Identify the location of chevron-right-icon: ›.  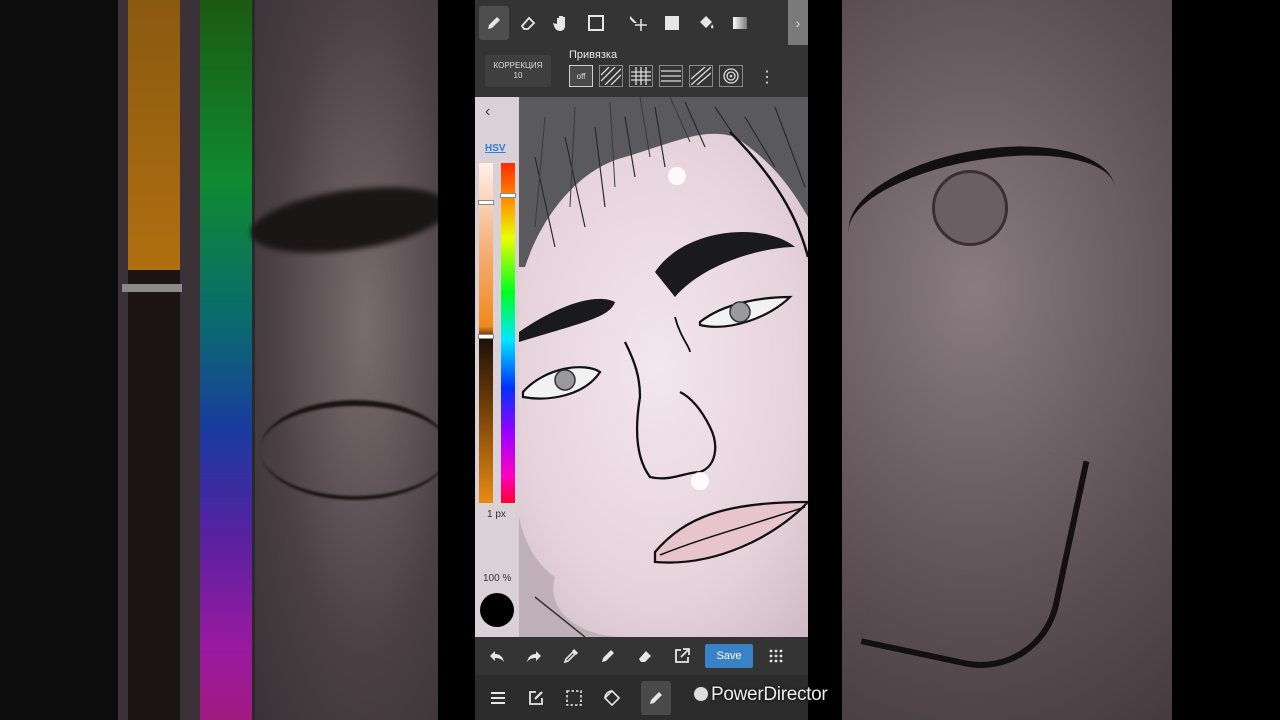
(798, 22).